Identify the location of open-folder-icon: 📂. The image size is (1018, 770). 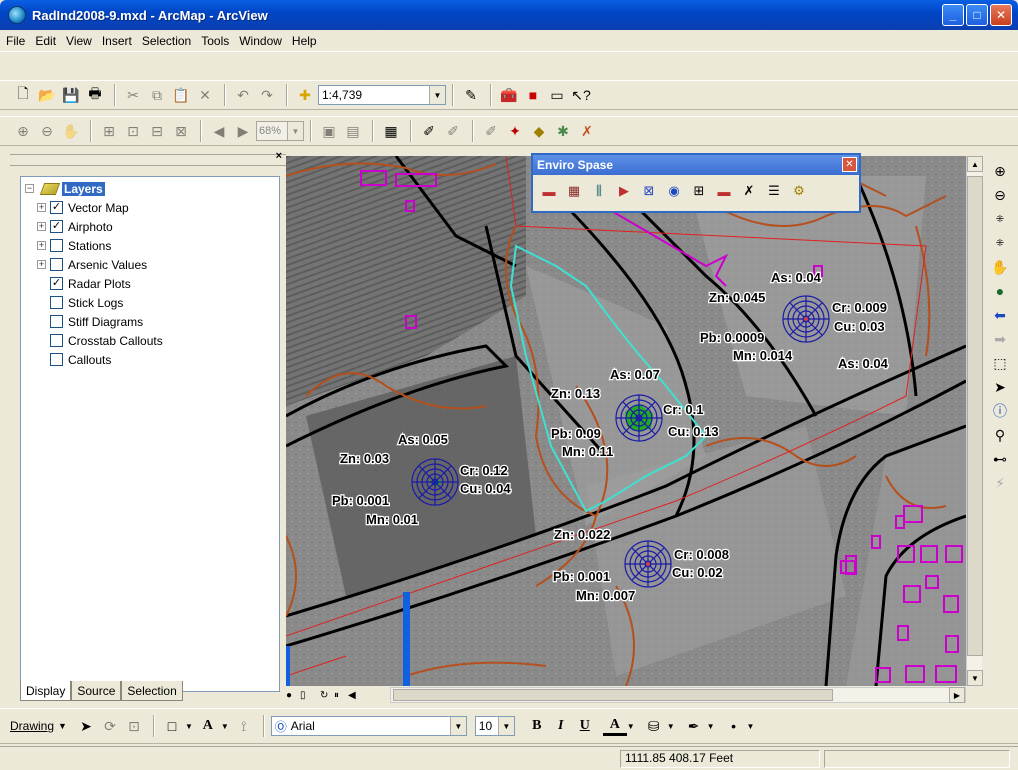
(47, 95).